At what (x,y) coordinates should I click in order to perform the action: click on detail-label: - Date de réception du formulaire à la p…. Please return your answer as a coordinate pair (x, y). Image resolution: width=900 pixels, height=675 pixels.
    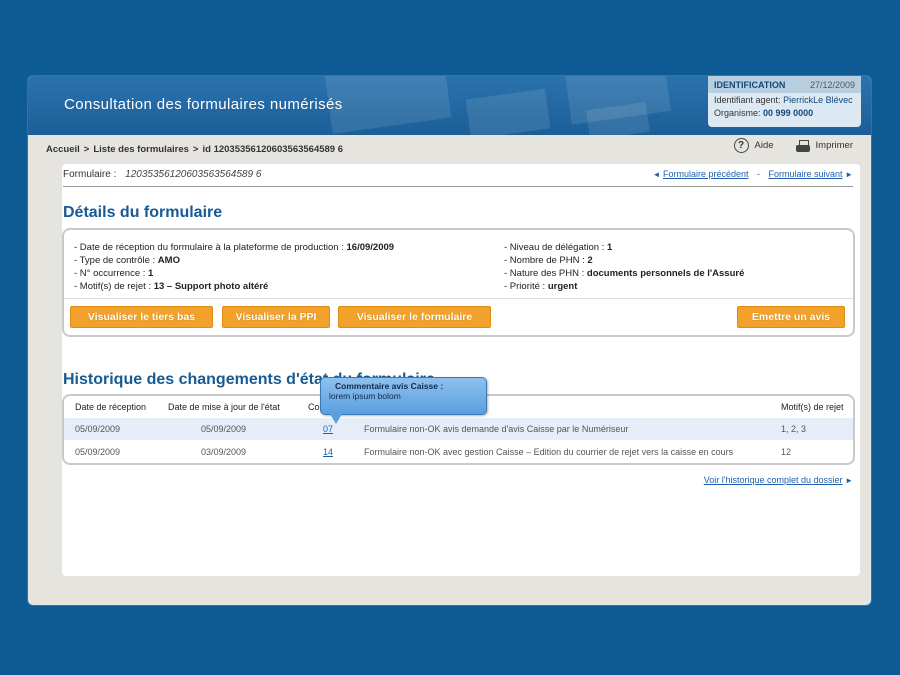
    Looking at the image, I should click on (210, 247).